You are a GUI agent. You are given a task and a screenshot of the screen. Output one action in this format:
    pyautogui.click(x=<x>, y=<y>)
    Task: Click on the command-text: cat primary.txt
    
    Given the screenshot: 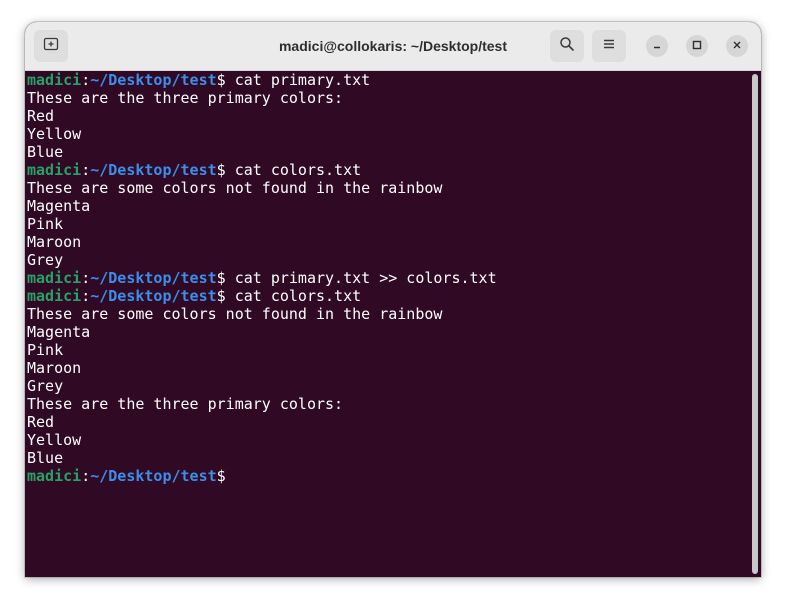 What is the action you would take?
    pyautogui.click(x=298, y=80)
    